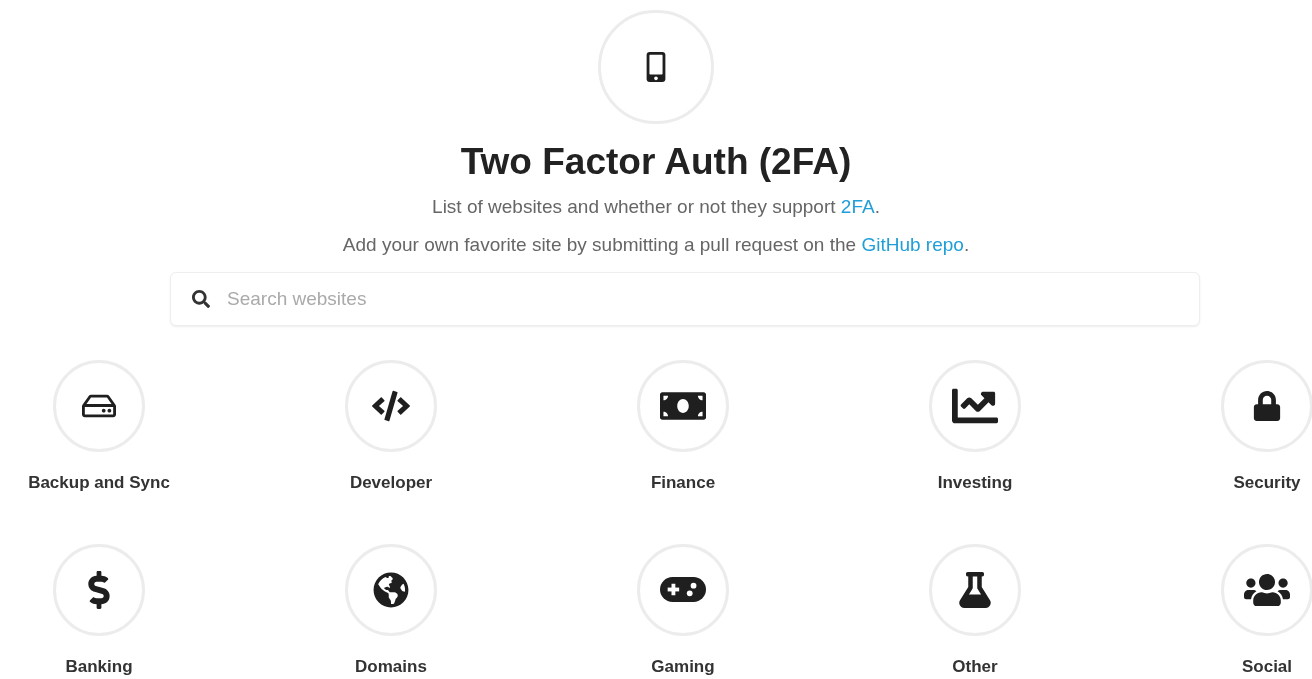  Describe the element at coordinates (656, 162) in the screenshot. I see `page-title: Two Factor Auth (2FA)` at that location.